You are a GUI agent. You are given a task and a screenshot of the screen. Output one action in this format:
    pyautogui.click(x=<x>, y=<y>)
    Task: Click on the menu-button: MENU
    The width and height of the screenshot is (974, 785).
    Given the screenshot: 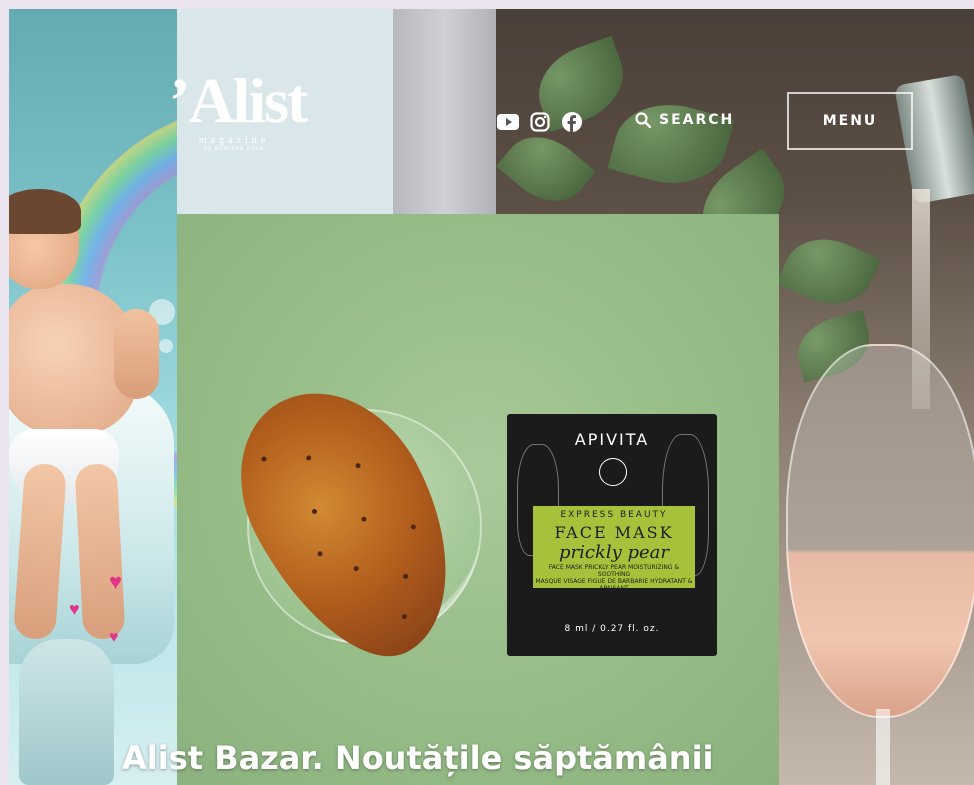 What is the action you would take?
    pyautogui.click(x=850, y=121)
    